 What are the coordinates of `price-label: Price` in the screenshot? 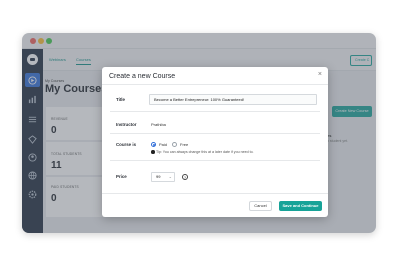 It's located at (121, 176).